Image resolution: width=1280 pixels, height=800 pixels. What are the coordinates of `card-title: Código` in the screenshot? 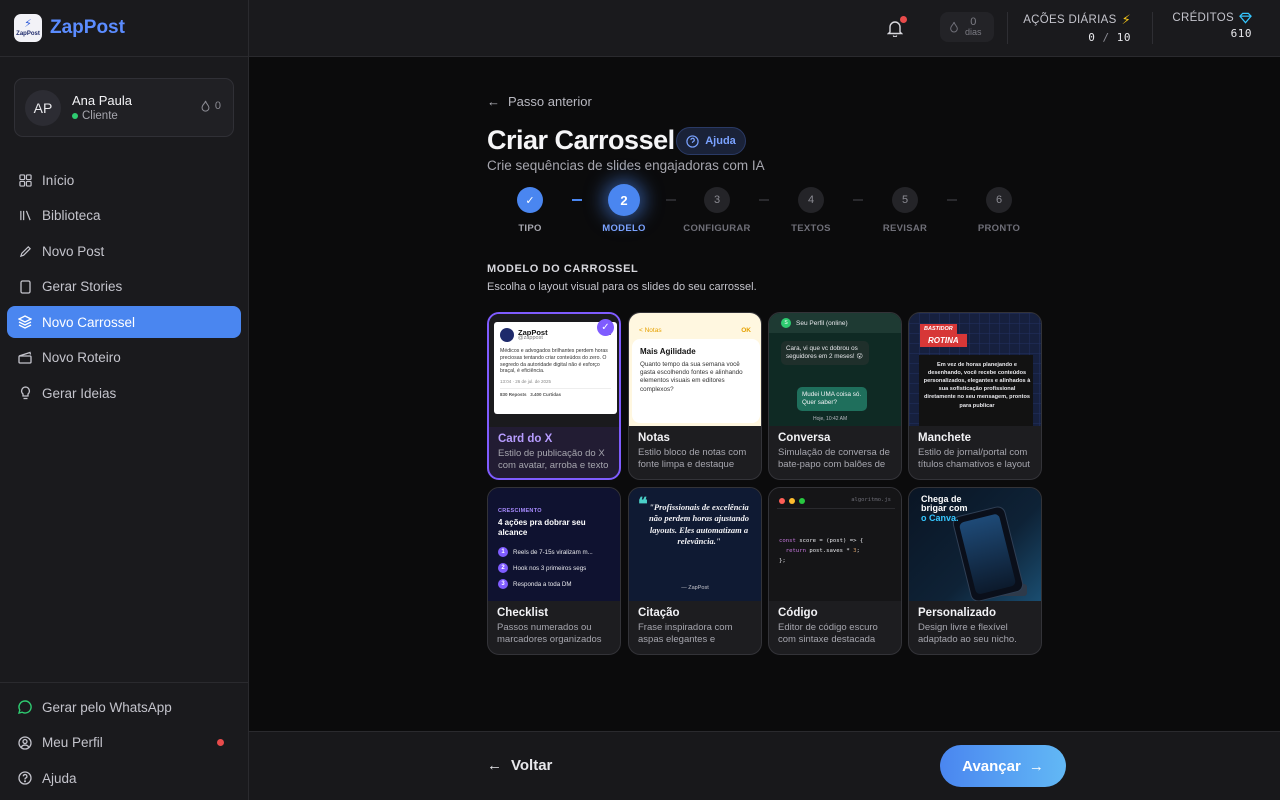 It's located at (798, 613).